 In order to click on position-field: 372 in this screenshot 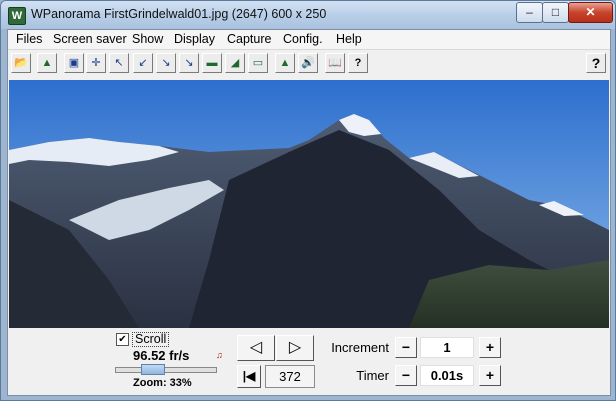, I will do `click(290, 376)`.